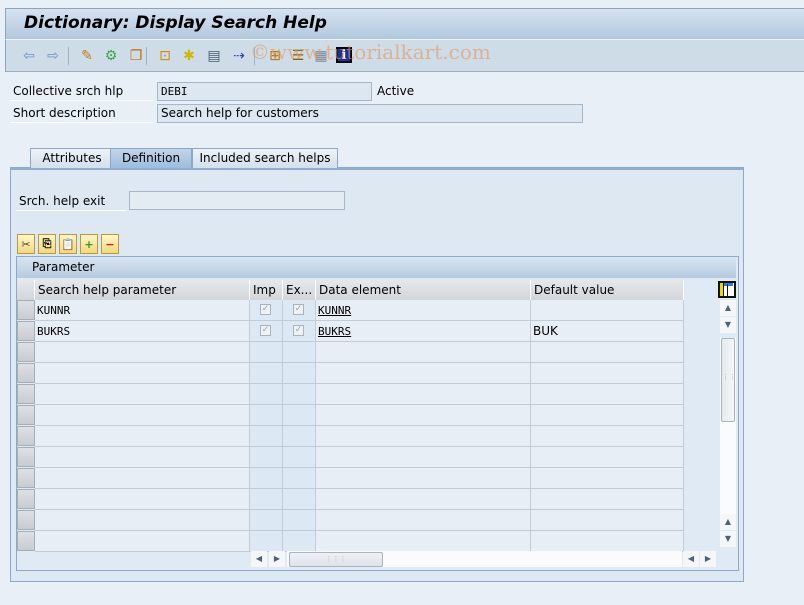  What do you see at coordinates (277, 559) in the screenshot?
I see `scroll-right-button: ▶` at bounding box center [277, 559].